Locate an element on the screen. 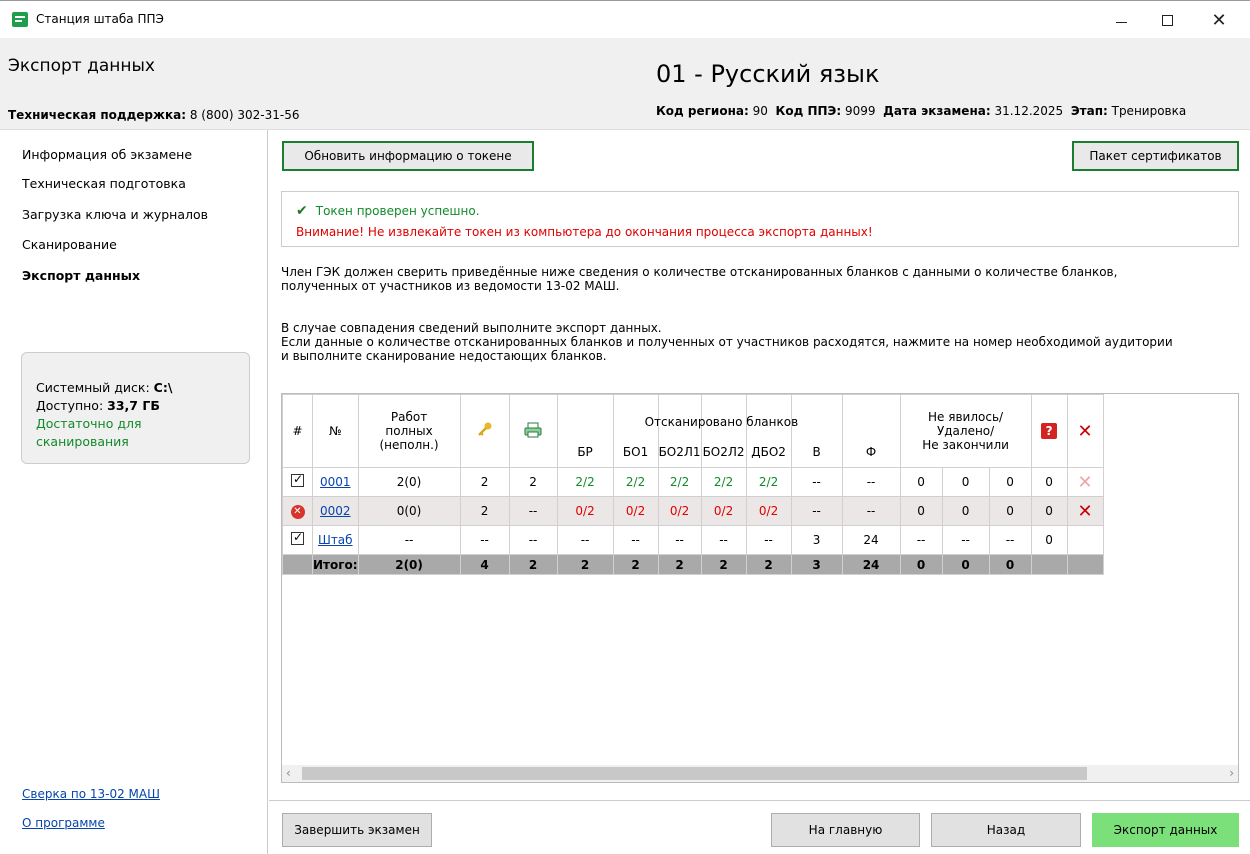 Image resolution: width=1250 pixels, height=854 pixels. cell-v: 3 is located at coordinates (816, 540).